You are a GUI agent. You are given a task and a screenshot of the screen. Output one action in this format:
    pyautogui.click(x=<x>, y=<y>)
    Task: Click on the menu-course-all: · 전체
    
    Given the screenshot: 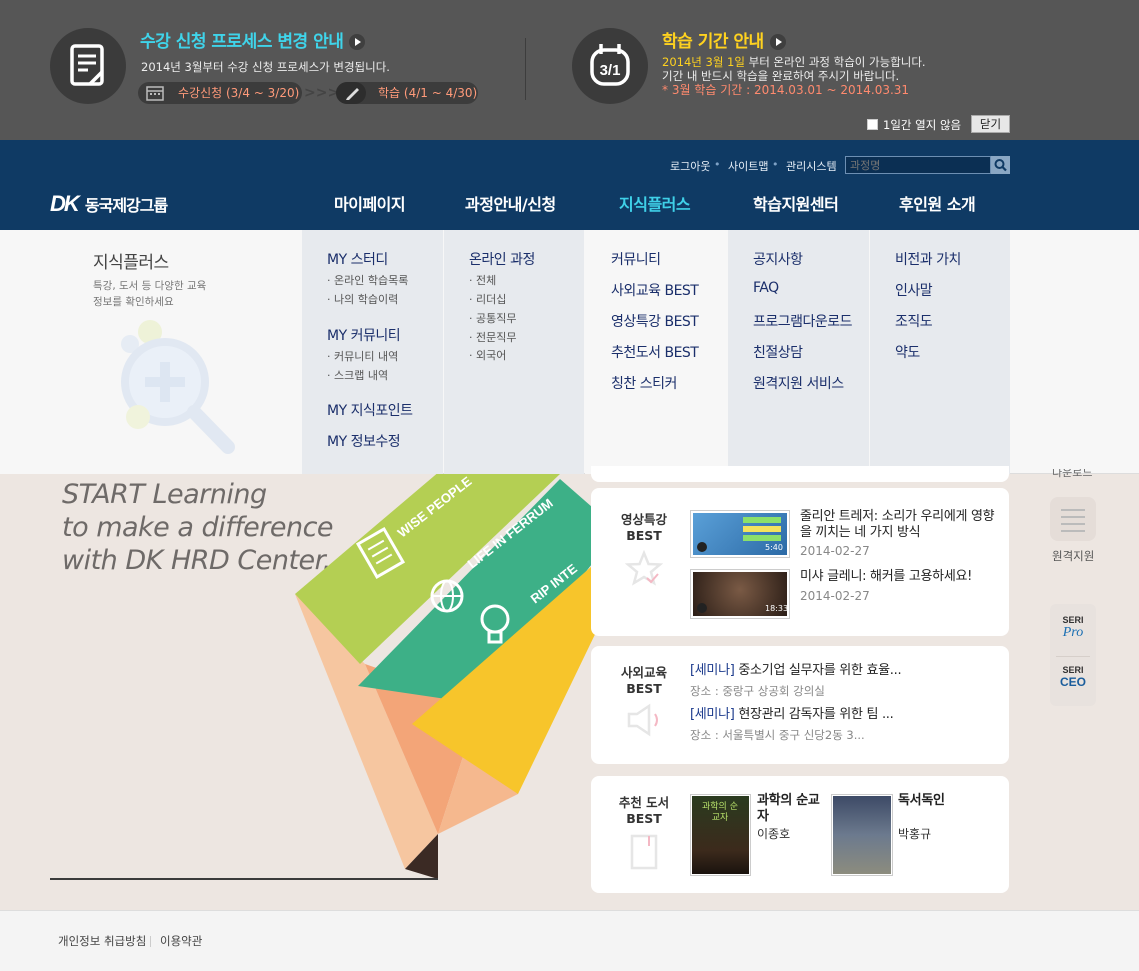 What is the action you would take?
    pyautogui.click(x=482, y=280)
    